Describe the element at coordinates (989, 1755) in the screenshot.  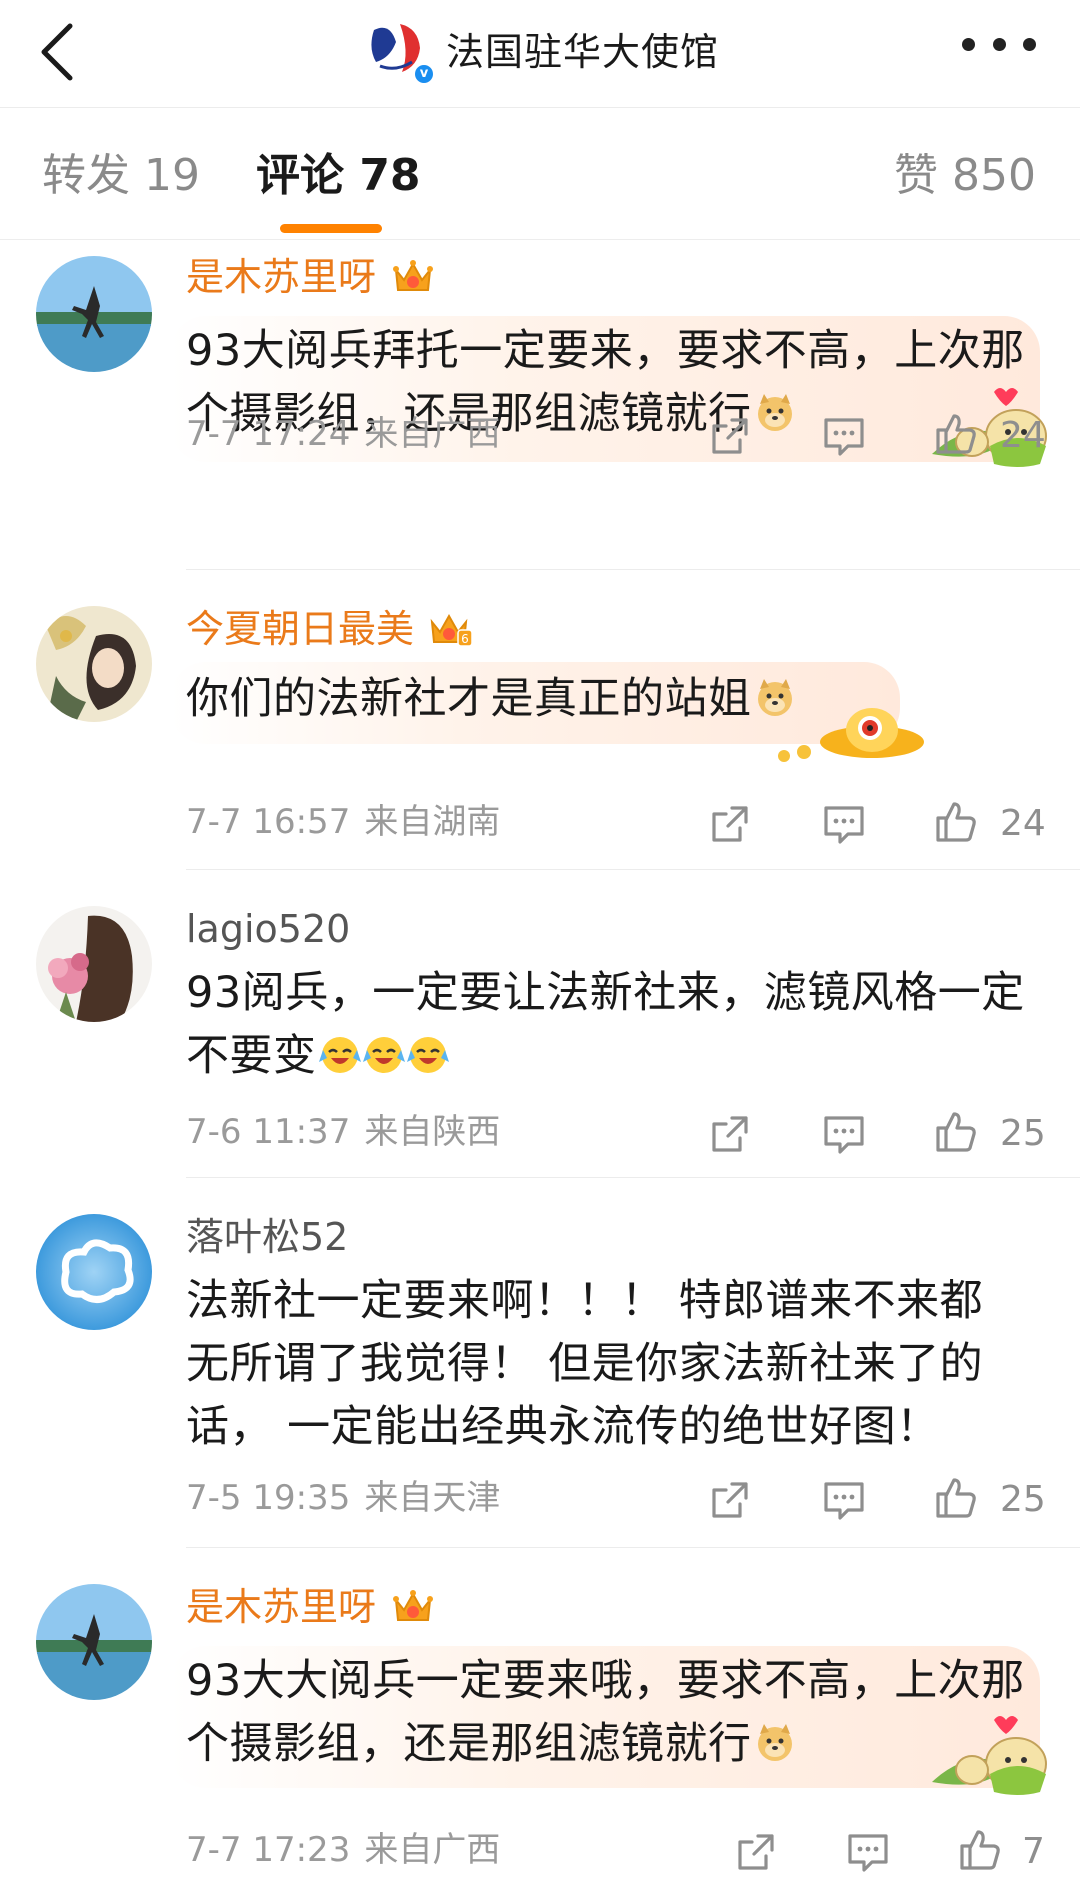
I see `zongzi-decoration-icon` at that location.